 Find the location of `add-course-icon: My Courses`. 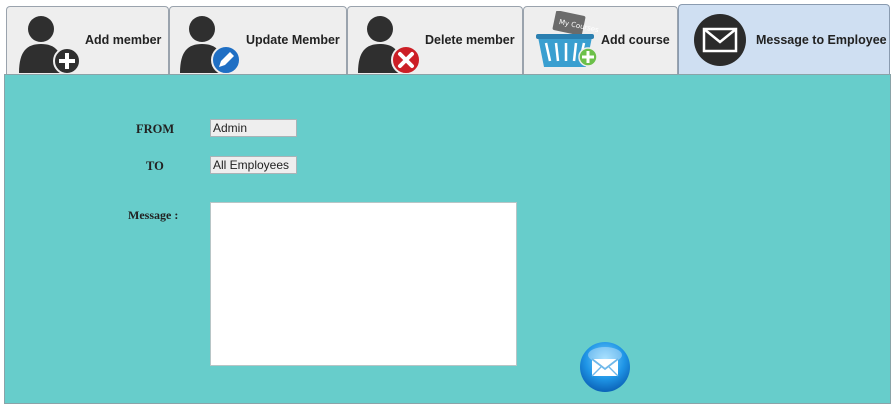

add-course-icon: My Courses is located at coordinates (568, 39).